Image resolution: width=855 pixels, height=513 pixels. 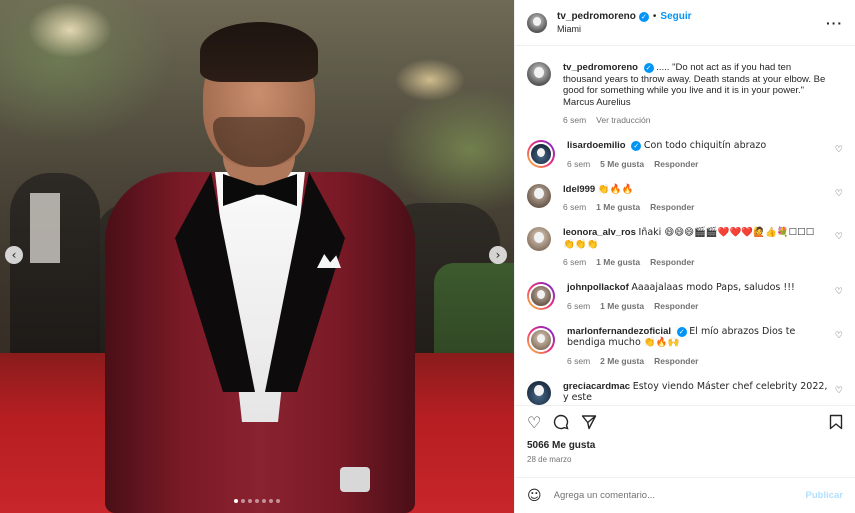 I want to click on comment-input, so click(x=679, y=495).